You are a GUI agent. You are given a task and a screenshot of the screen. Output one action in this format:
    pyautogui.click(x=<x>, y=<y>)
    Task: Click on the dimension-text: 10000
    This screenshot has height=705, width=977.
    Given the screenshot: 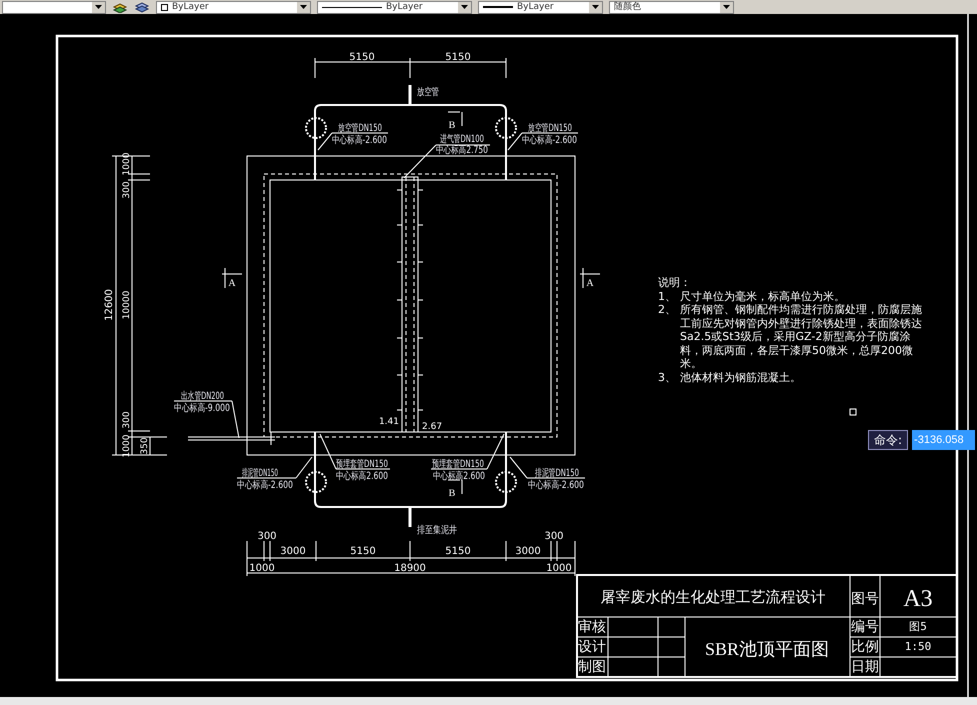 What is the action you would take?
    pyautogui.click(x=127, y=305)
    